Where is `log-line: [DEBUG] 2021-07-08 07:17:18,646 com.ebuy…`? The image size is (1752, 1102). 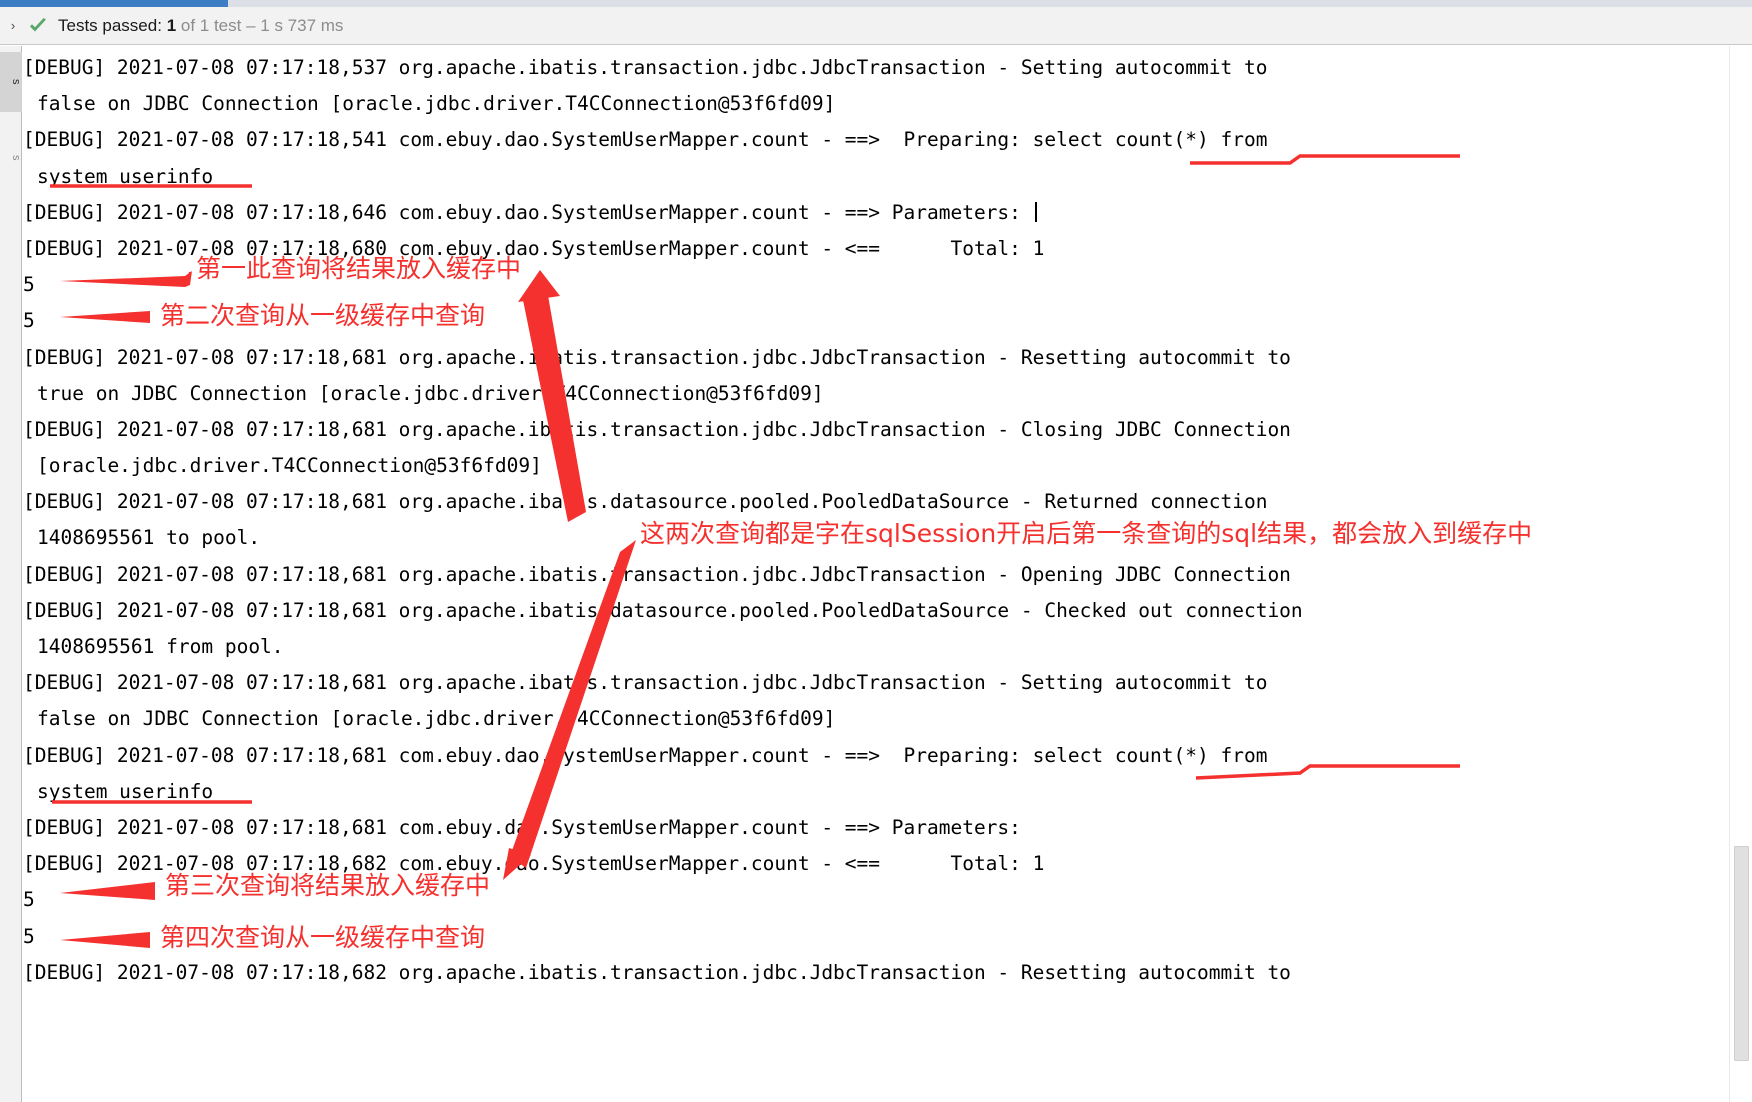 log-line: [DEBUG] 2021-07-08 07:17:18,646 com.ebuy… is located at coordinates (663, 213).